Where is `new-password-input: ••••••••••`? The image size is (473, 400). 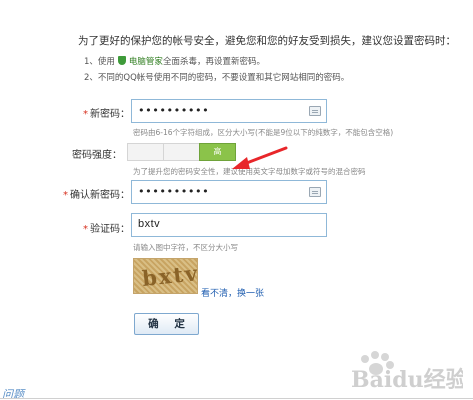 new-password-input: •••••••••• is located at coordinates (229, 111).